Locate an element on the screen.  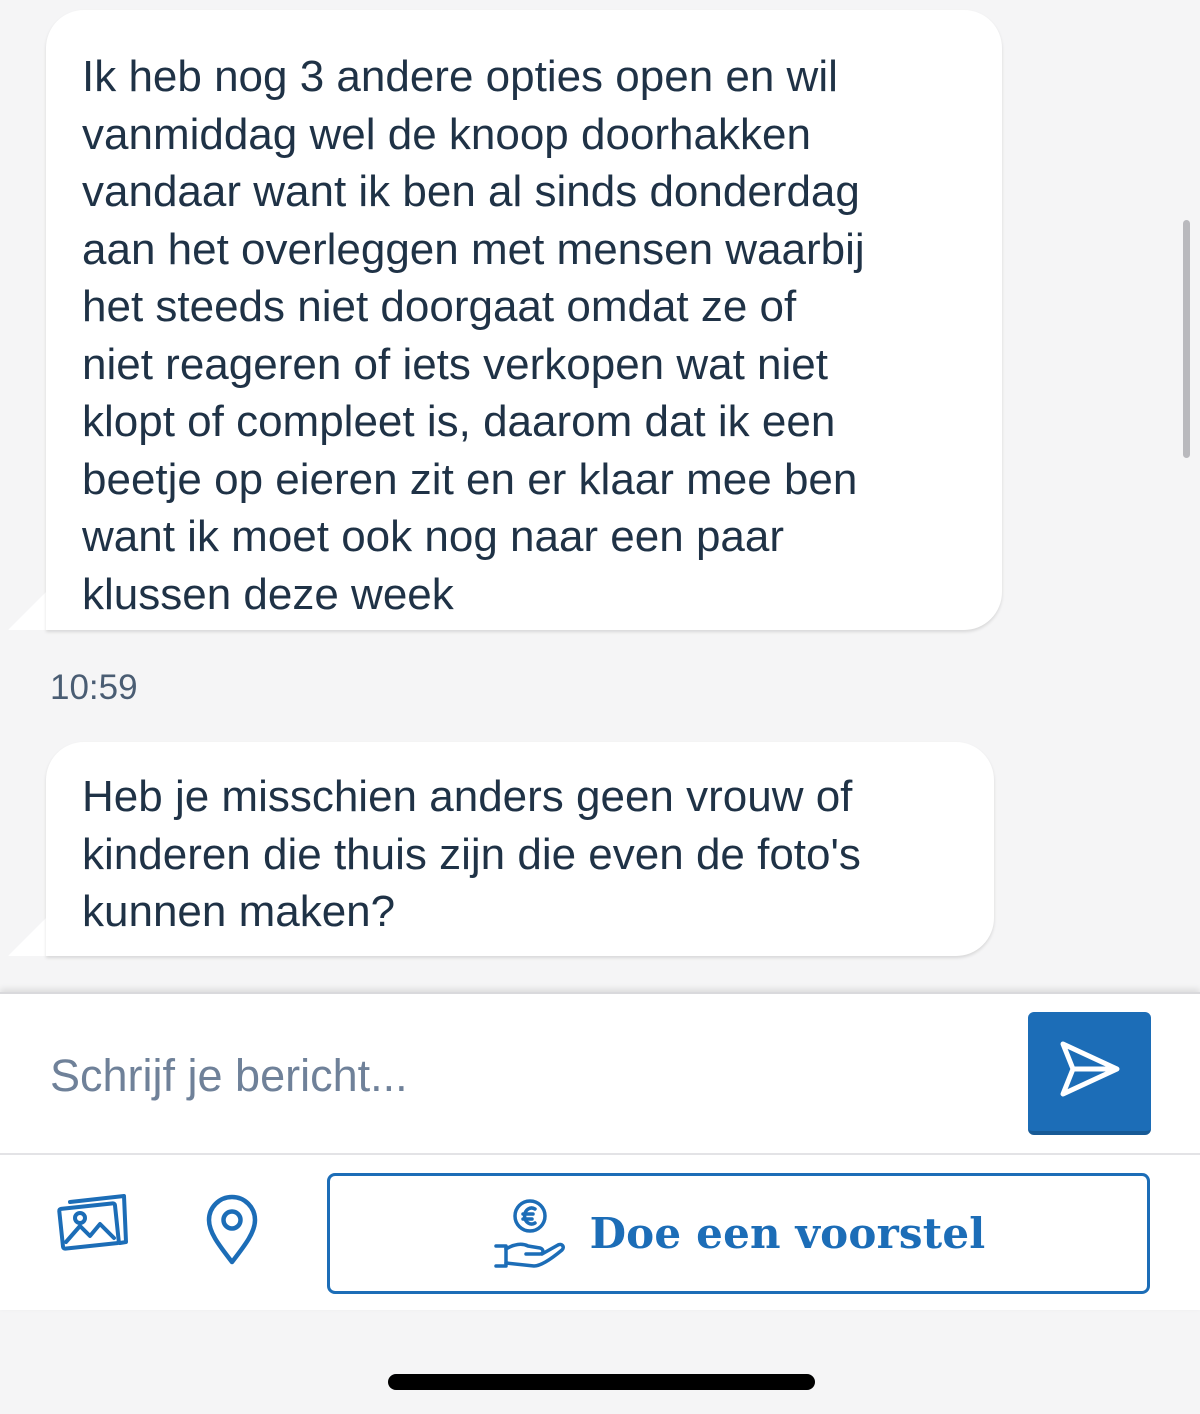
share-location-button is located at coordinates (232, 1232).